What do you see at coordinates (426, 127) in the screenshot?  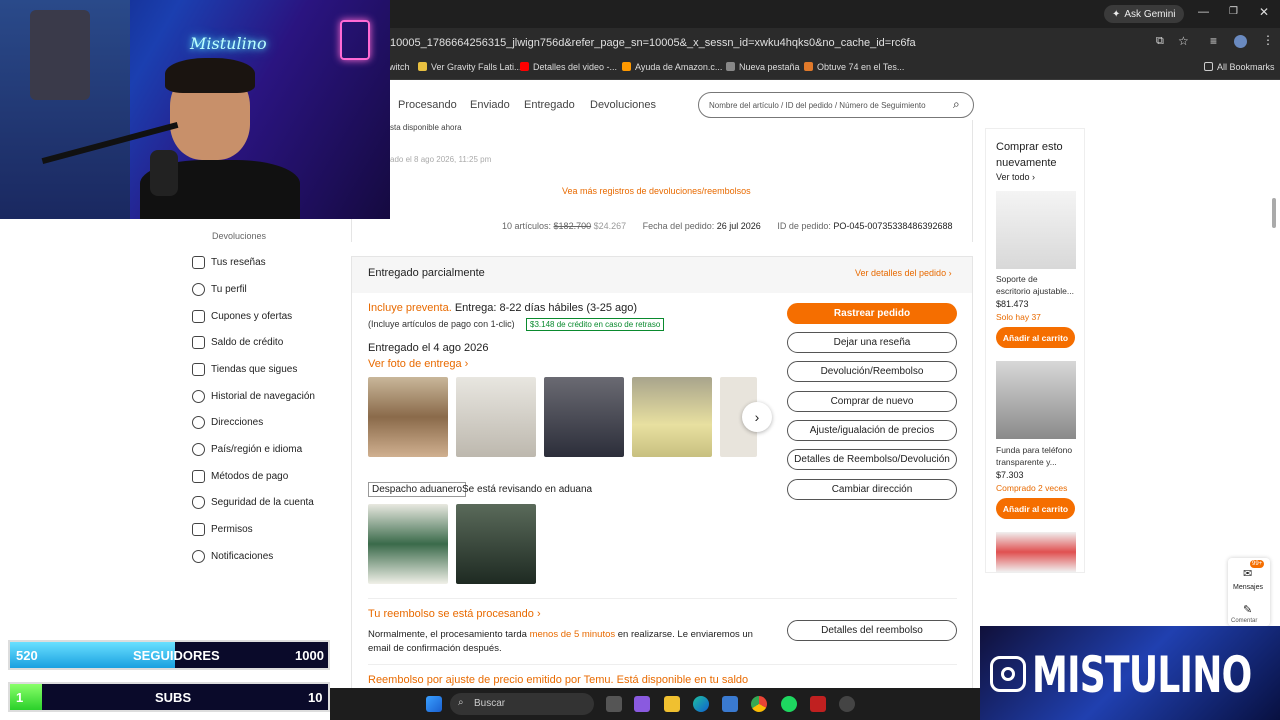 I see `availability-text: sta disponible ahora` at bounding box center [426, 127].